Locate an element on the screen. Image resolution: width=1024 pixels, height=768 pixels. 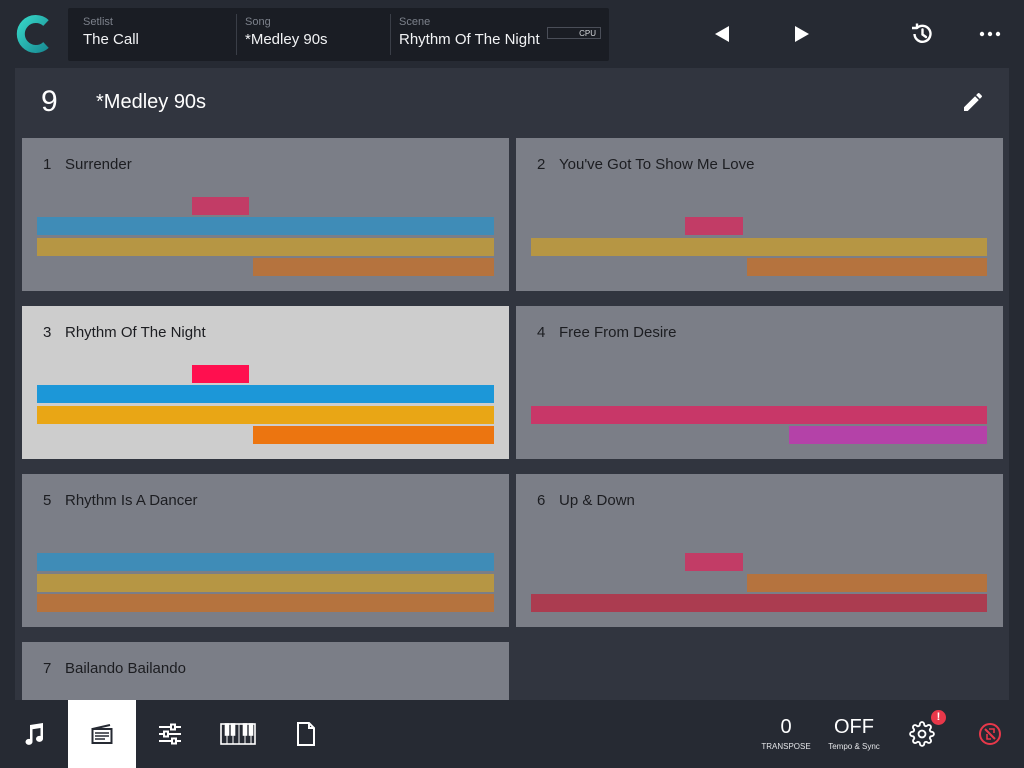
transpose-control: 0 TRANSPOSE is located at coordinates (786, 733).